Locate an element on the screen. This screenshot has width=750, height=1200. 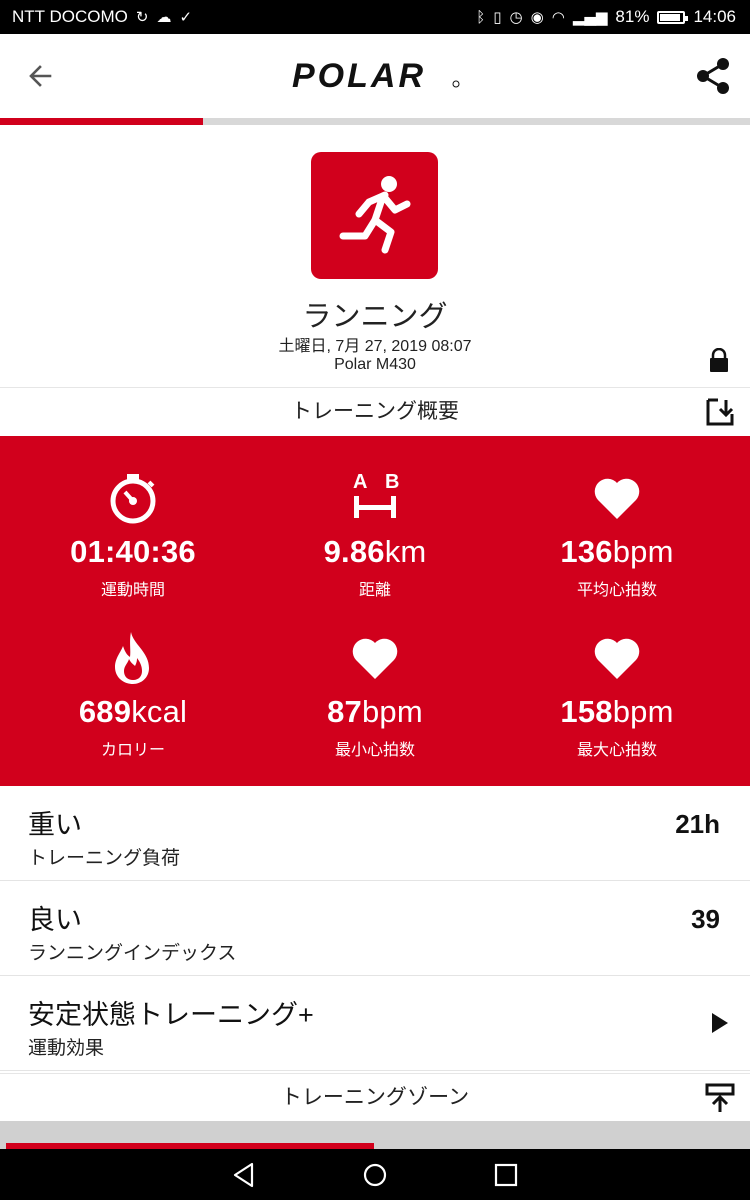
stat-value: 158 is located at coordinates (586, 711).